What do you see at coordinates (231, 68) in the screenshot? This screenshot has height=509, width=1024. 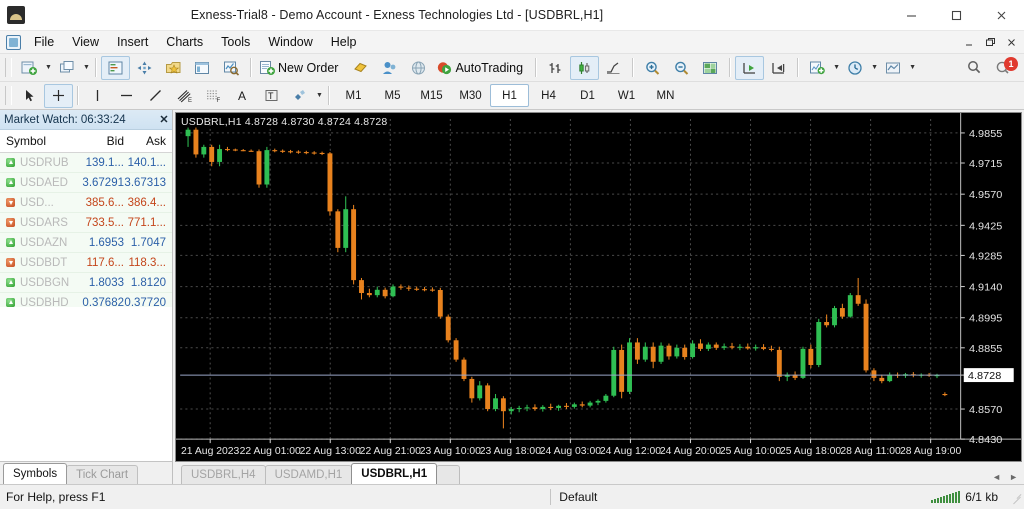 I see `strategy-tester-icon` at bounding box center [231, 68].